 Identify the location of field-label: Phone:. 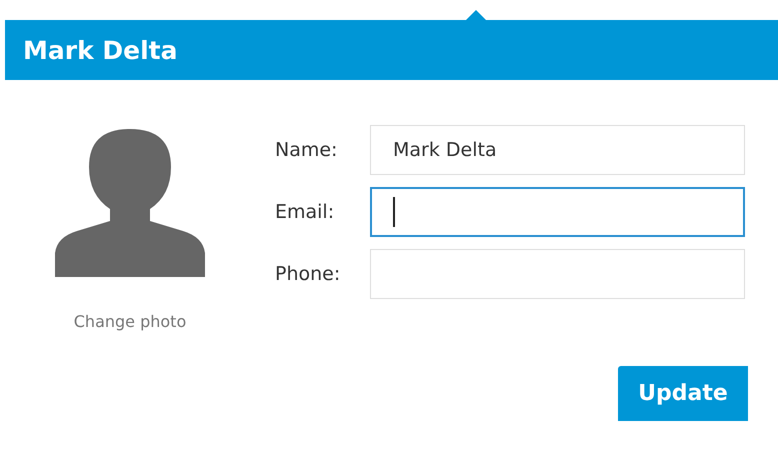
(308, 274).